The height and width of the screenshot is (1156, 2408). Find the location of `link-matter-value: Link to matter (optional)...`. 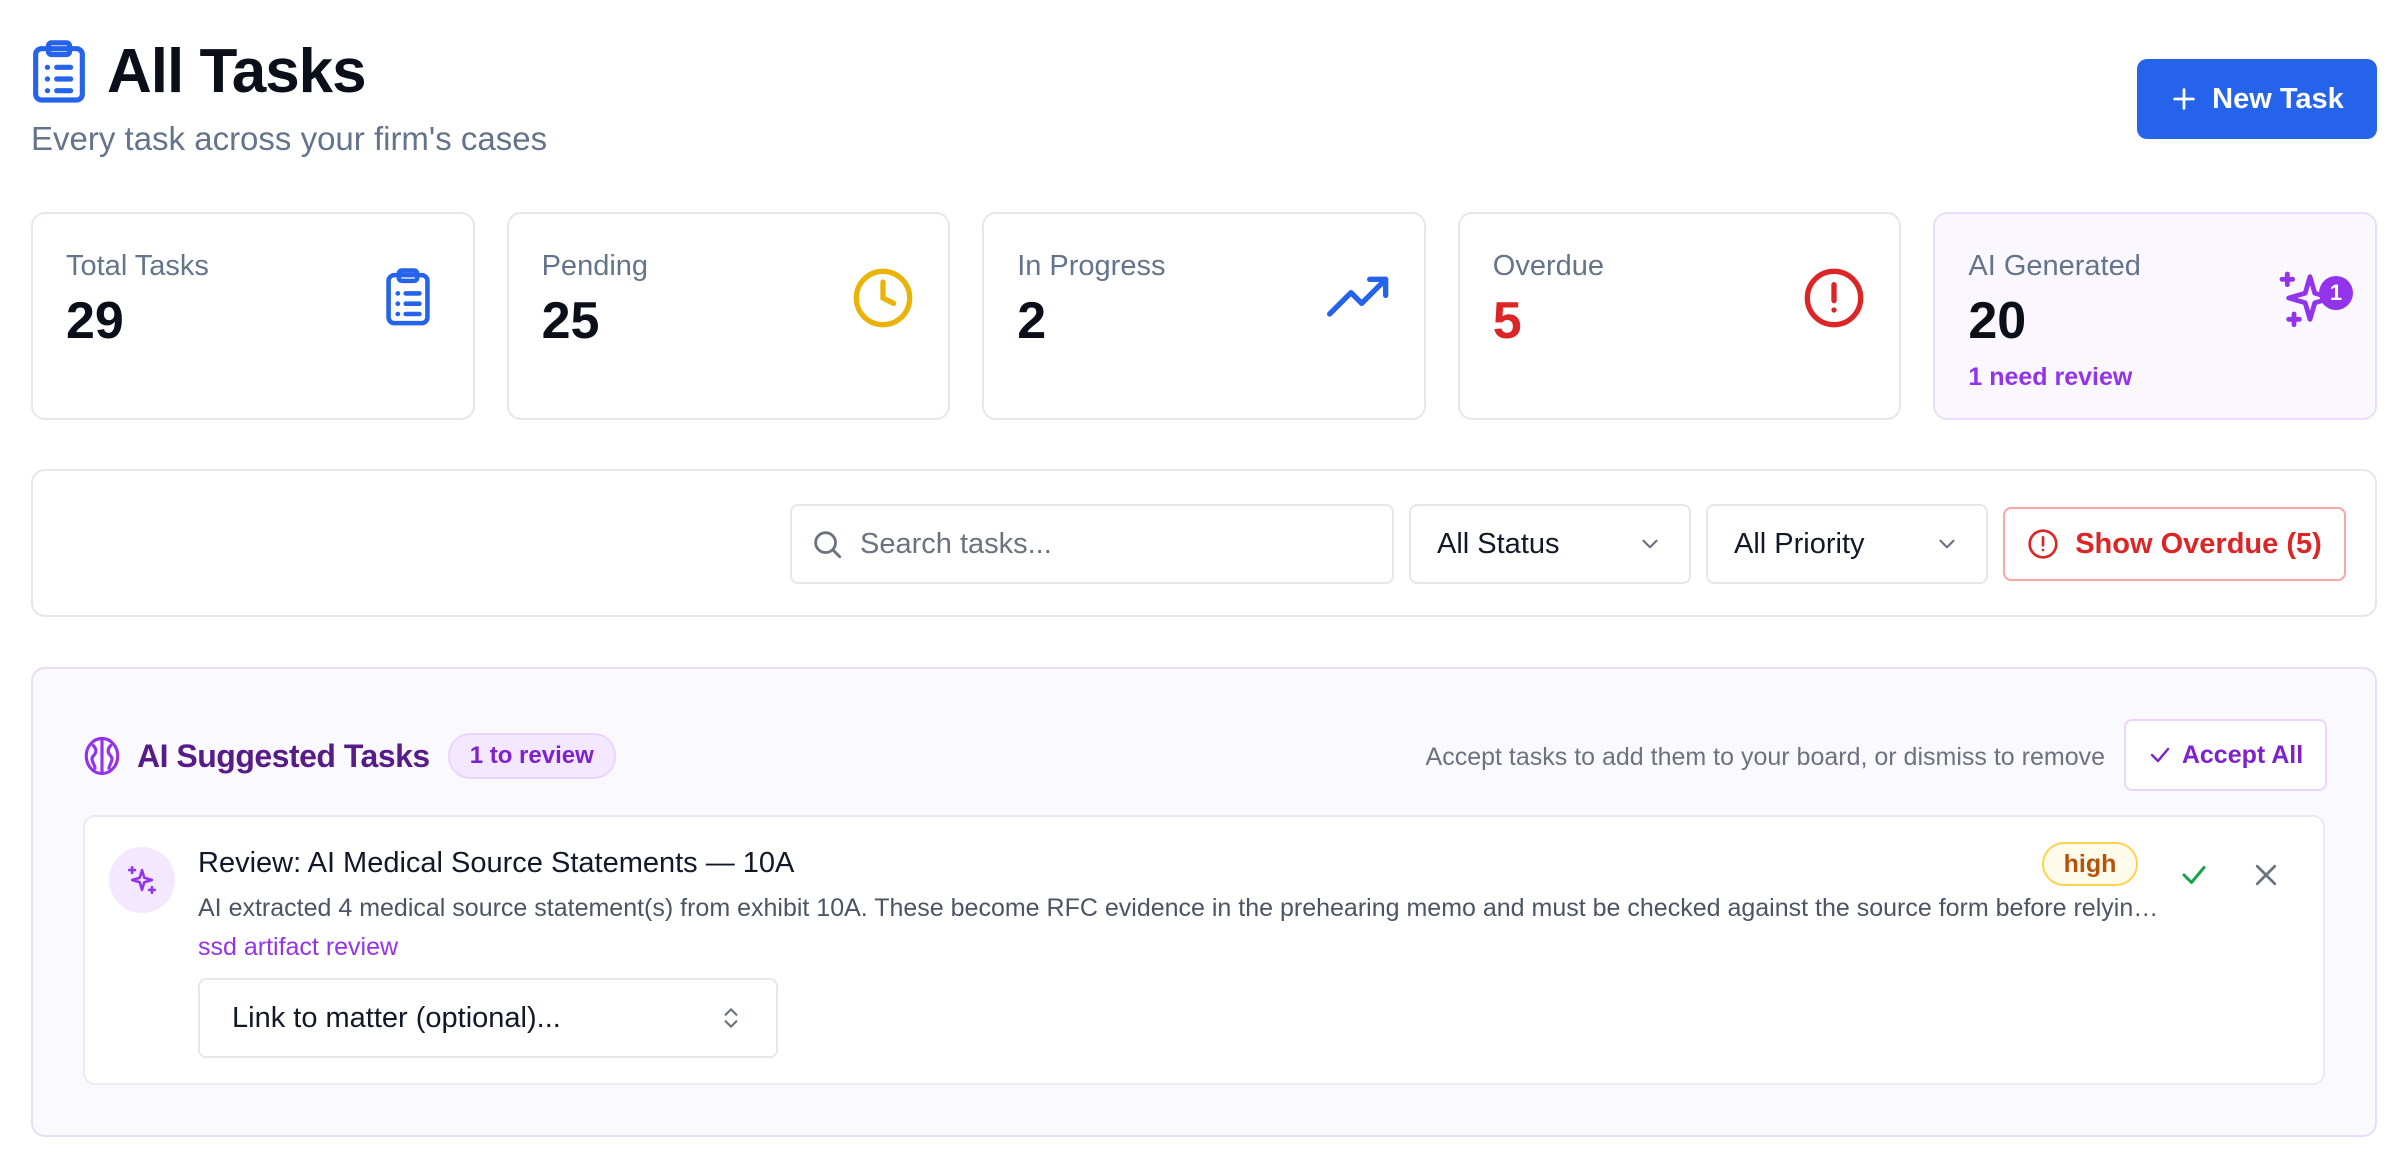

link-matter-value: Link to matter (optional)... is located at coordinates (396, 1017).